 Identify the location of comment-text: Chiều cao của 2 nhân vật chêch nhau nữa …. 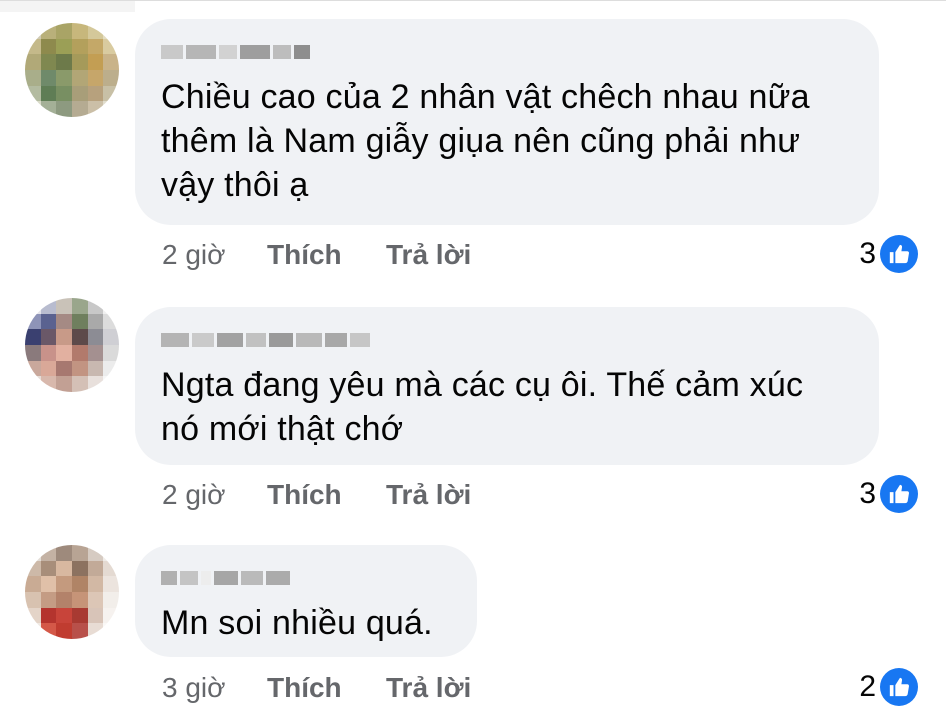
(485, 141).